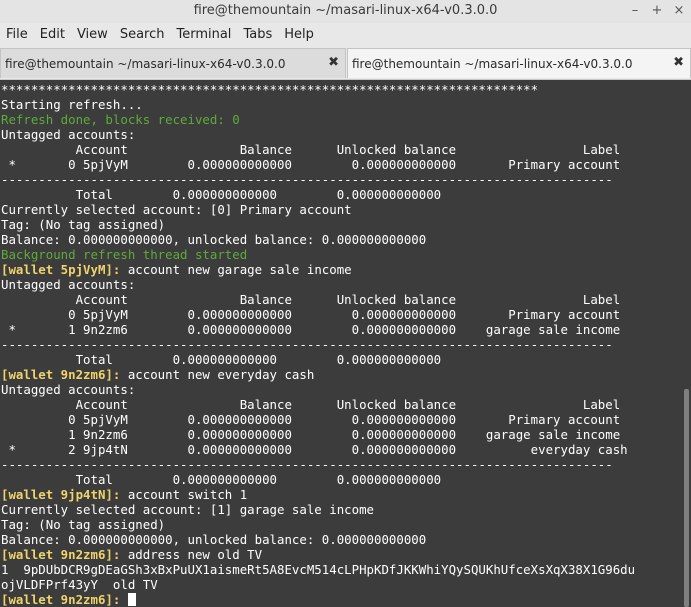 The image size is (691, 607). I want to click on terminal-line: ojVLDFPrf43yY old TV, so click(79, 584).